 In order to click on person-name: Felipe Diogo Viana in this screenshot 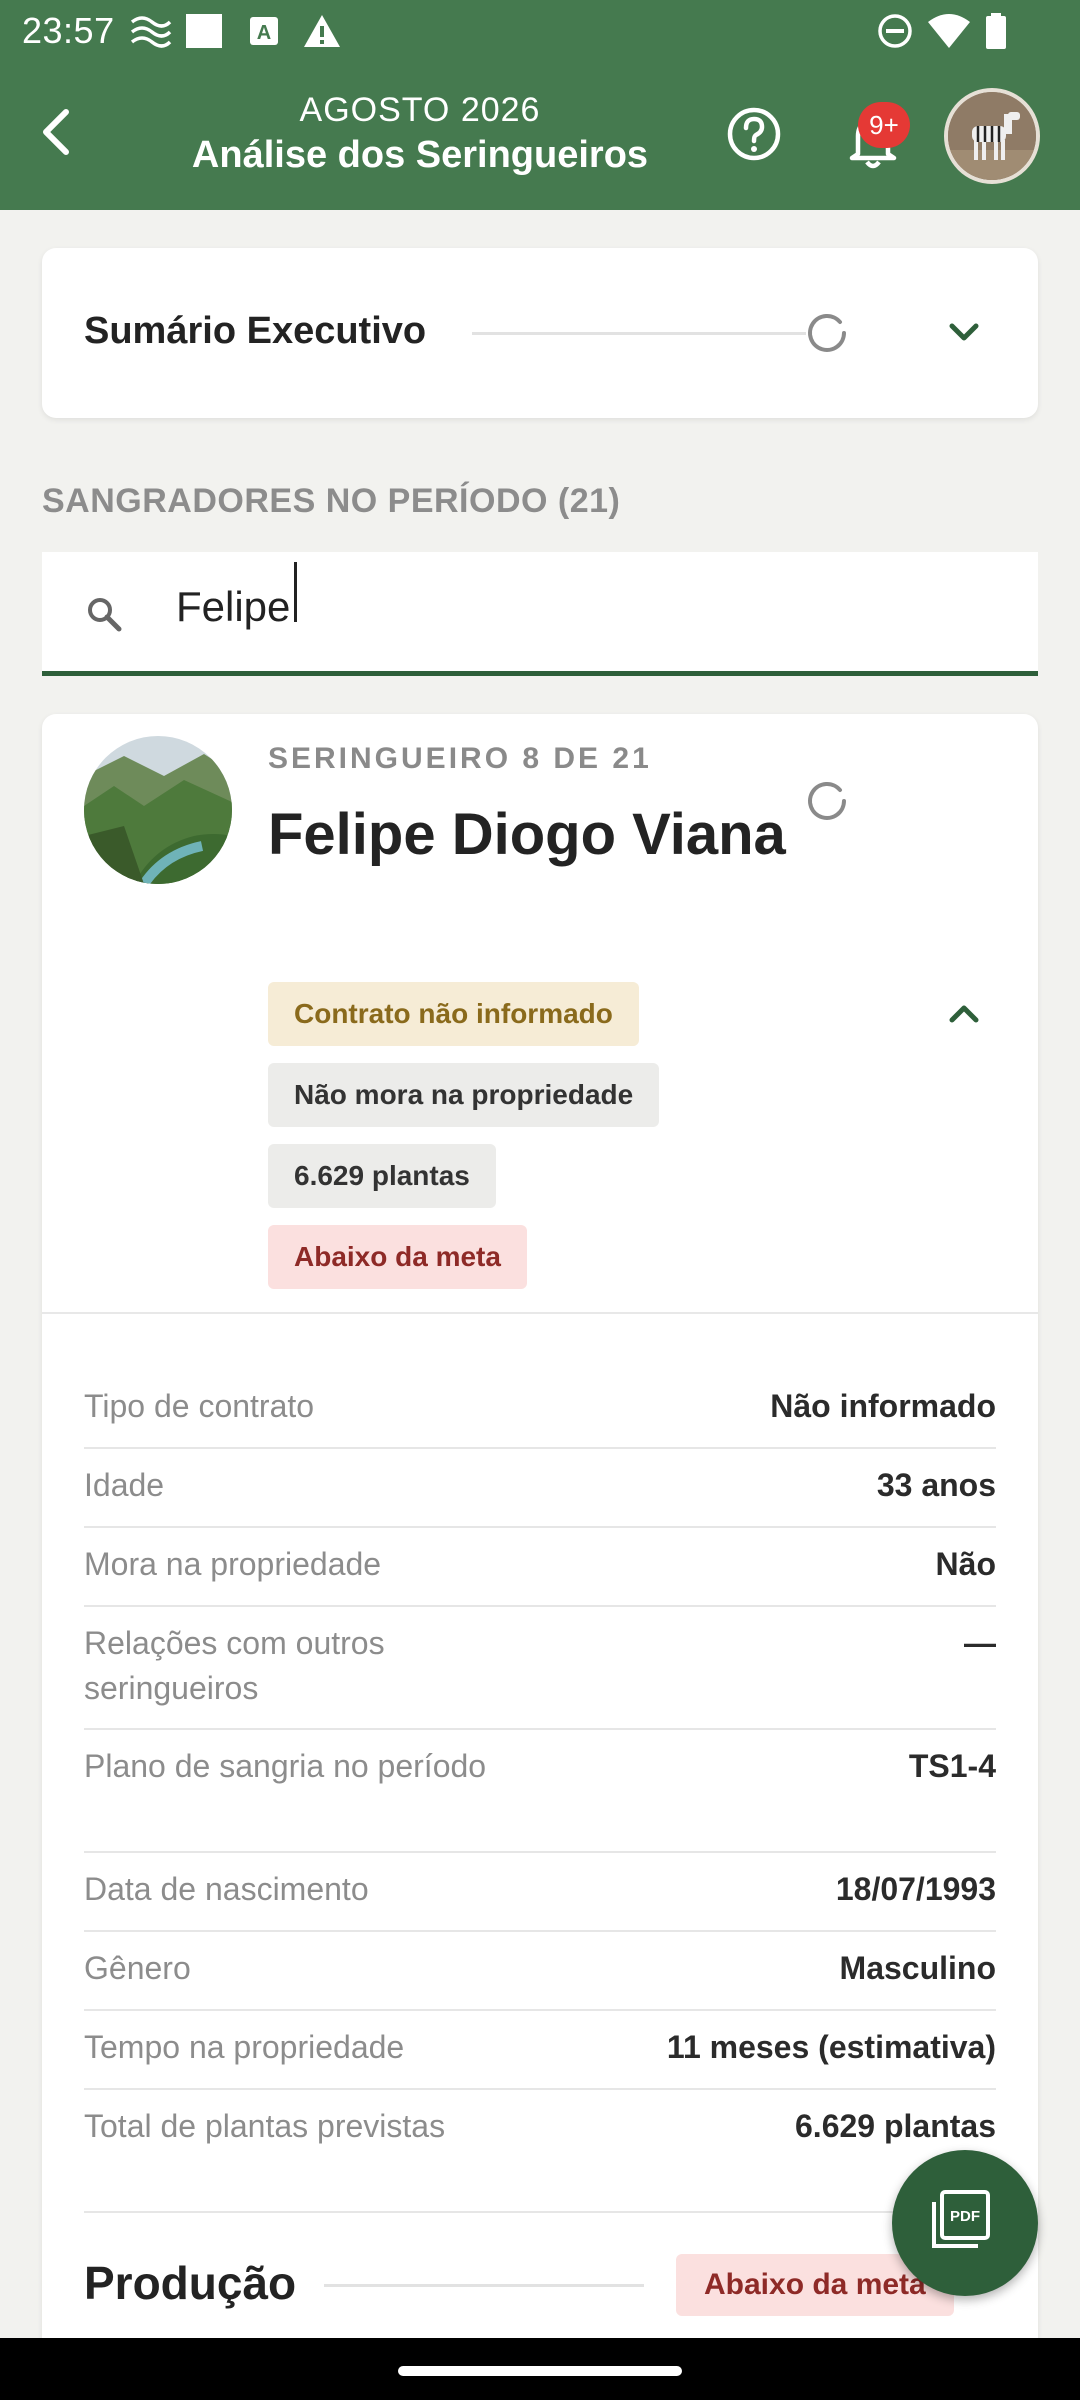, I will do `click(527, 834)`.